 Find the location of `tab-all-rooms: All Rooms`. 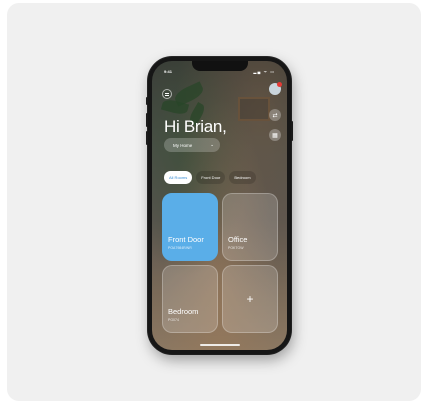

tab-all-rooms: All Rooms is located at coordinates (178, 177).